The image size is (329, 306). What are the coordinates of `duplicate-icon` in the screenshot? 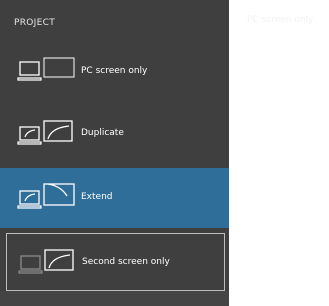 It's located at (45, 132).